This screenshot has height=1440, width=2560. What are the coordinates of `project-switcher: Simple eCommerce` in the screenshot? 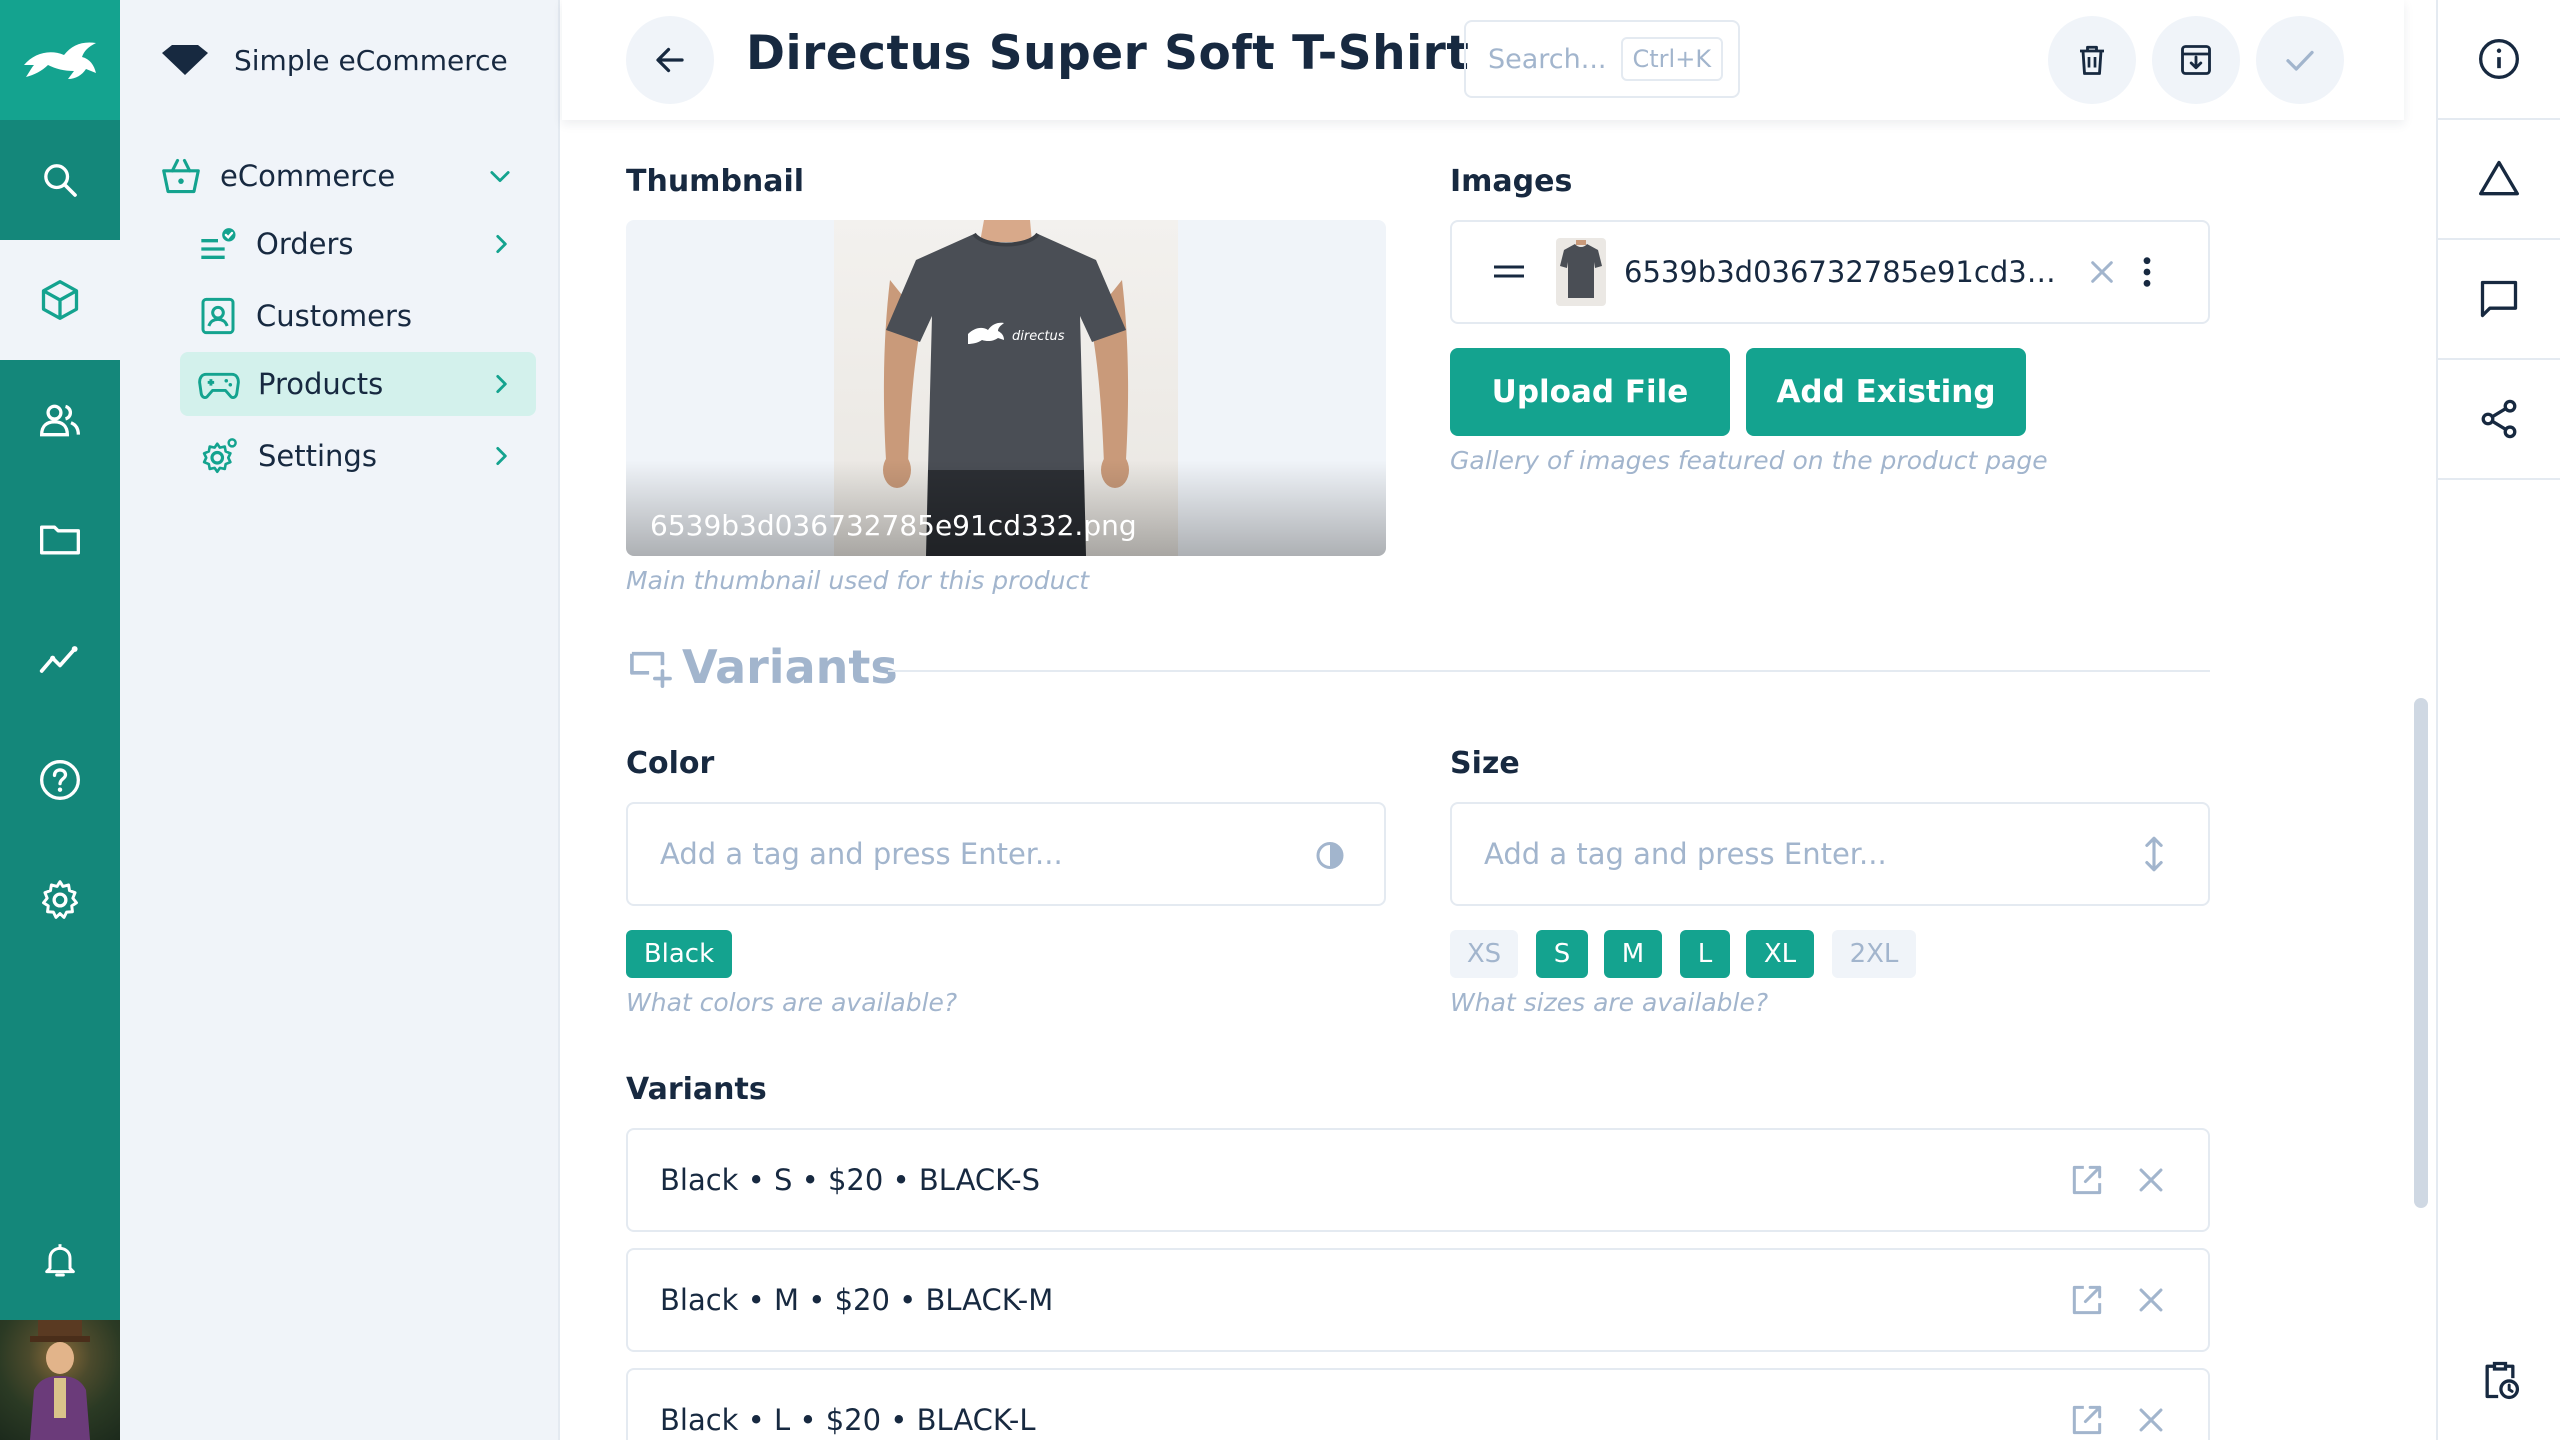 It's located at (334, 60).